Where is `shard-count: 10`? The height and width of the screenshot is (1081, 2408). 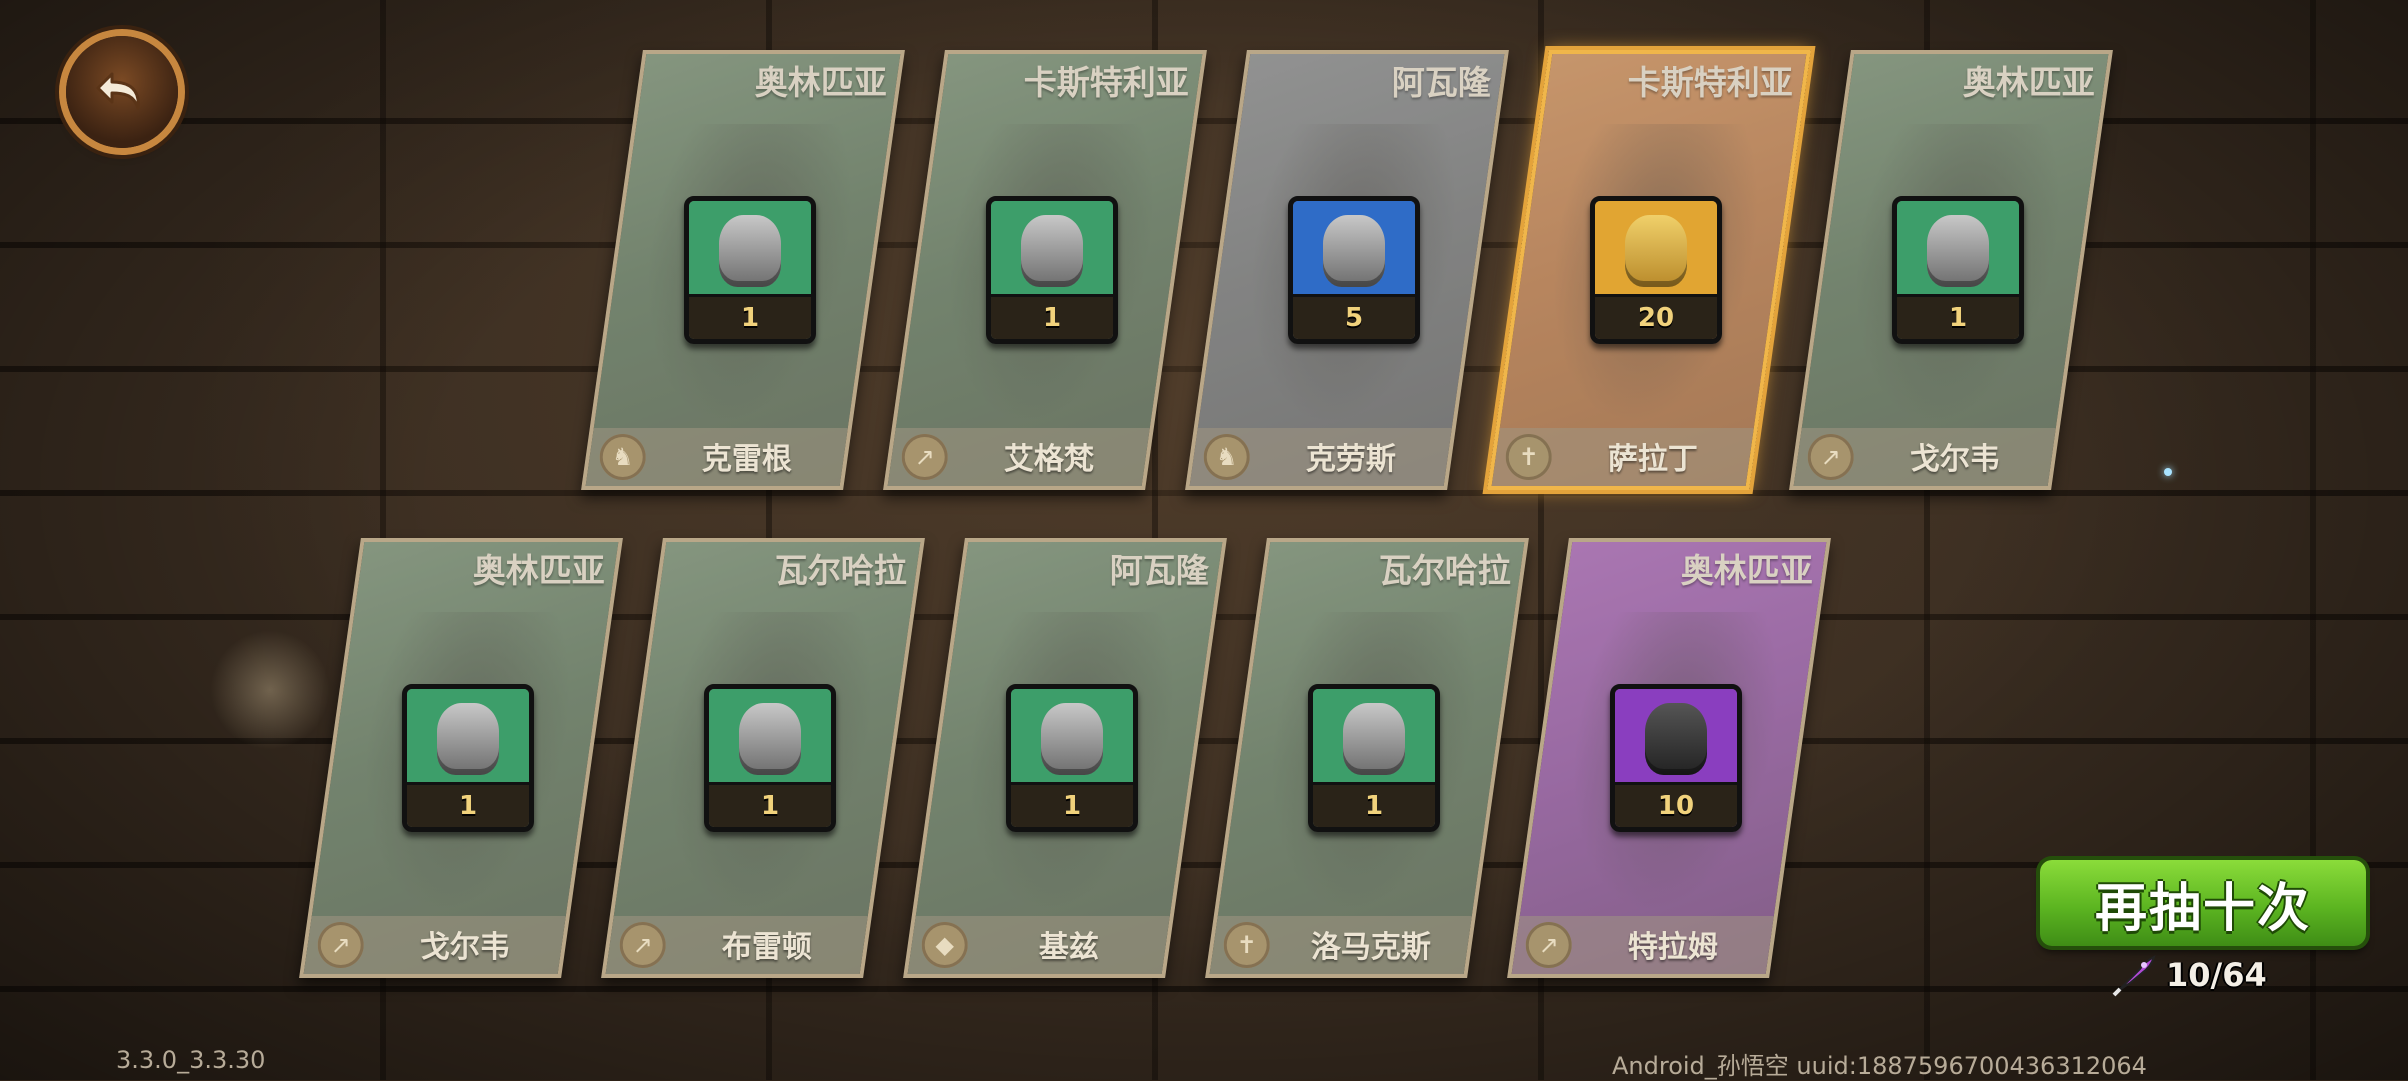
shard-count: 10 is located at coordinates (1676, 806).